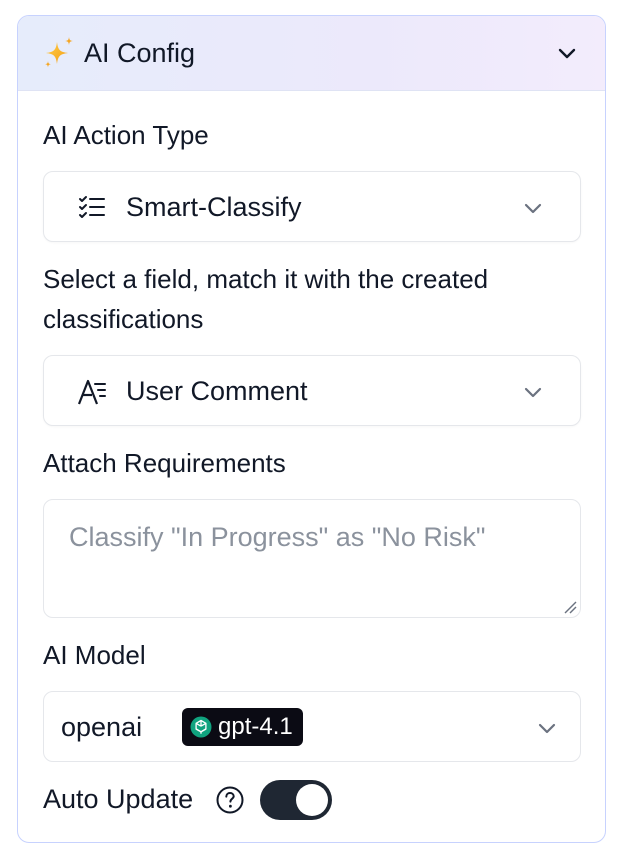 This screenshot has width=624, height=858. I want to click on model-badge: gpt-4.1, so click(242, 727).